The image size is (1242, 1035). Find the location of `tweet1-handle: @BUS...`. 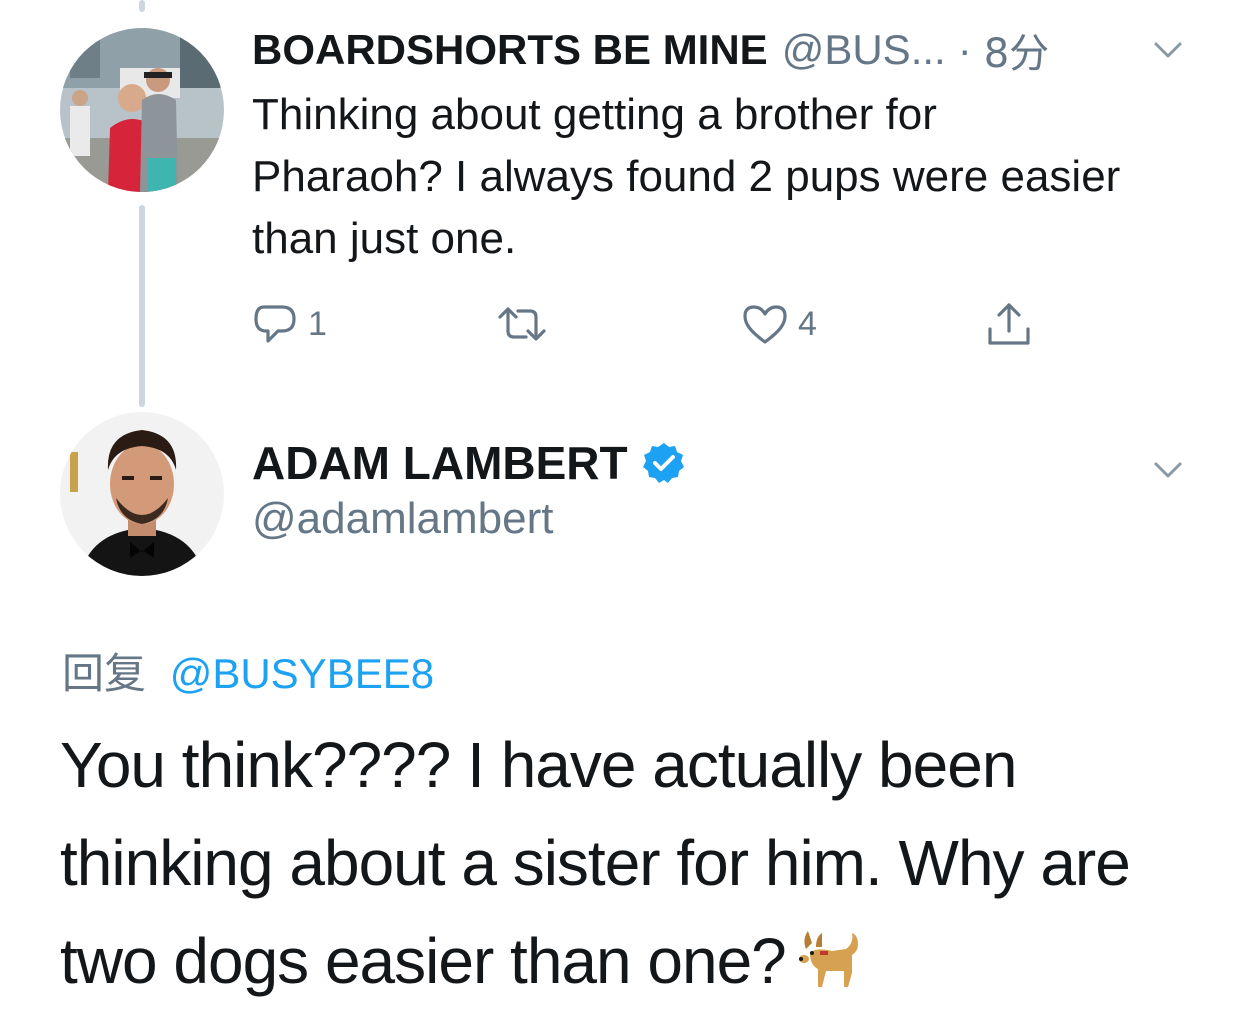

tweet1-handle: @BUS... is located at coordinates (864, 50).